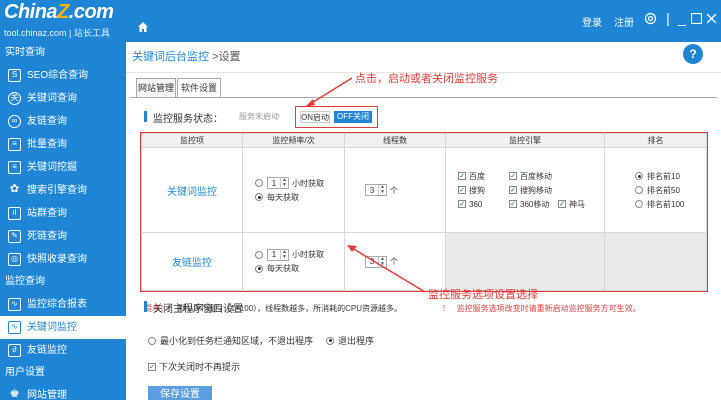 The height and width of the screenshot is (400, 721). Describe the element at coordinates (353, 117) in the screenshot. I see `service-off-button: OFF关闭` at that location.